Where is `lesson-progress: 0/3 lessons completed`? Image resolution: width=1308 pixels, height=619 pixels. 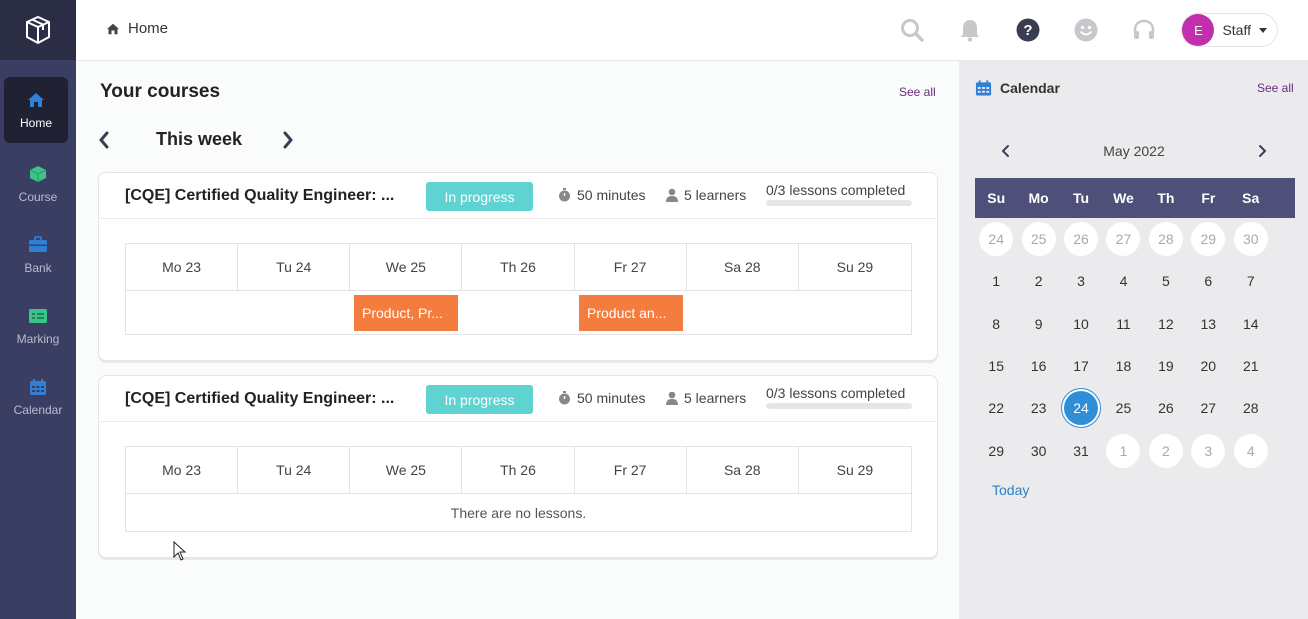
lesson-progress: 0/3 lessons completed is located at coordinates (839, 194).